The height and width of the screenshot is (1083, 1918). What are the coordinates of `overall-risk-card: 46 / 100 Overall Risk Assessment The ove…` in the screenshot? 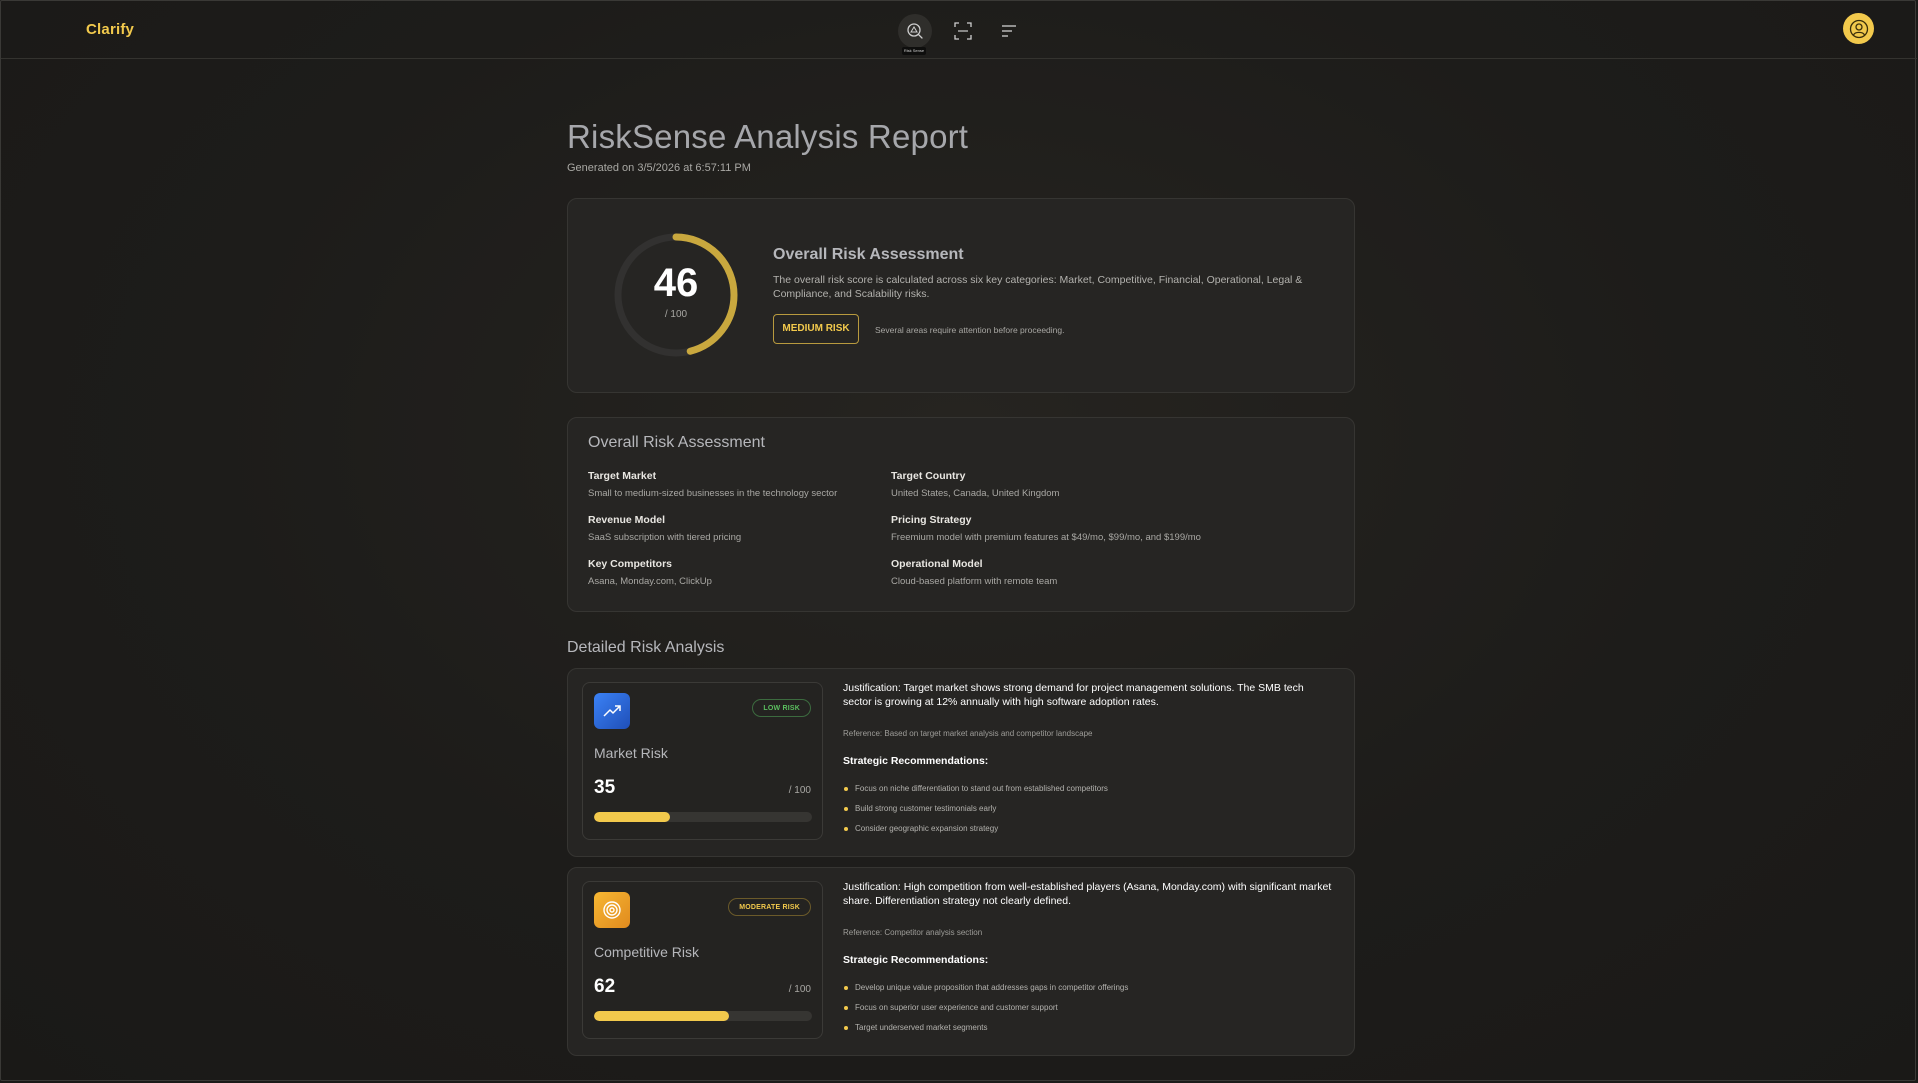 It's located at (961, 295).